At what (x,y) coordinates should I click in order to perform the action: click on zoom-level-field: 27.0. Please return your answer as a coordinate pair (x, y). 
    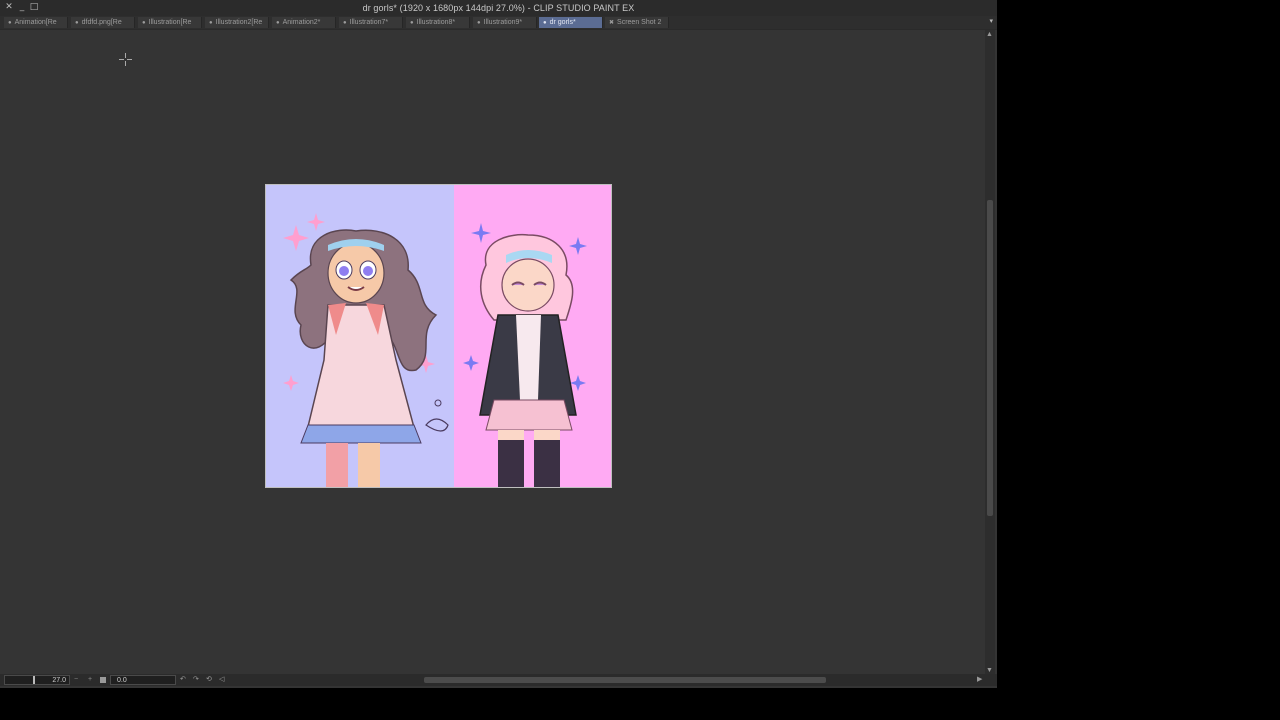
    Looking at the image, I should click on (37, 680).